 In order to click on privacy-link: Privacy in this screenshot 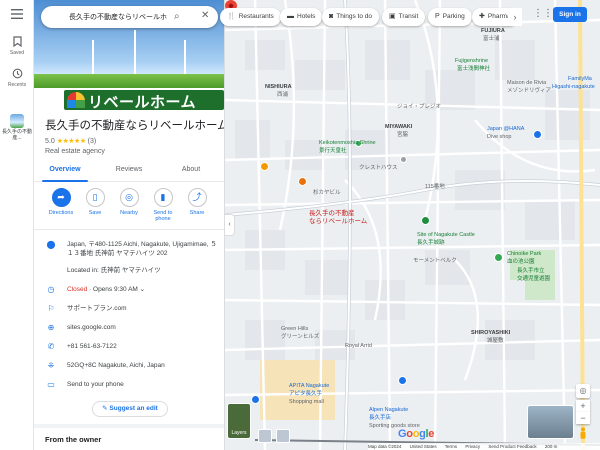, I will do `click(472, 446)`.